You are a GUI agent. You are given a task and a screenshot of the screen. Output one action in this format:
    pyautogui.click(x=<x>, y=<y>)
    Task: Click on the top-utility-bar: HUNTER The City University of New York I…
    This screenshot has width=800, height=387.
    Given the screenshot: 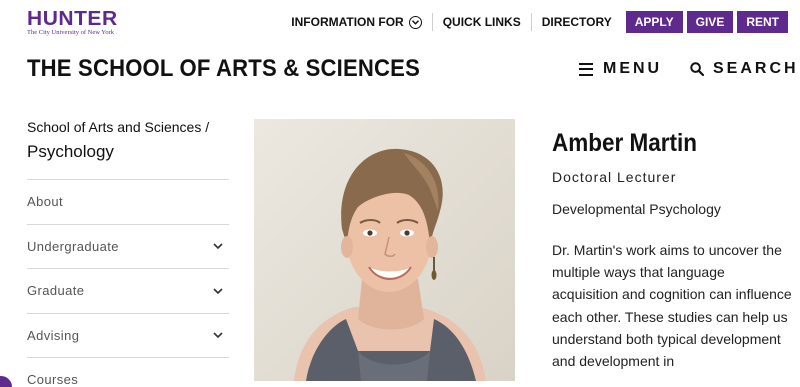 What is the action you would take?
    pyautogui.click(x=400, y=22)
    